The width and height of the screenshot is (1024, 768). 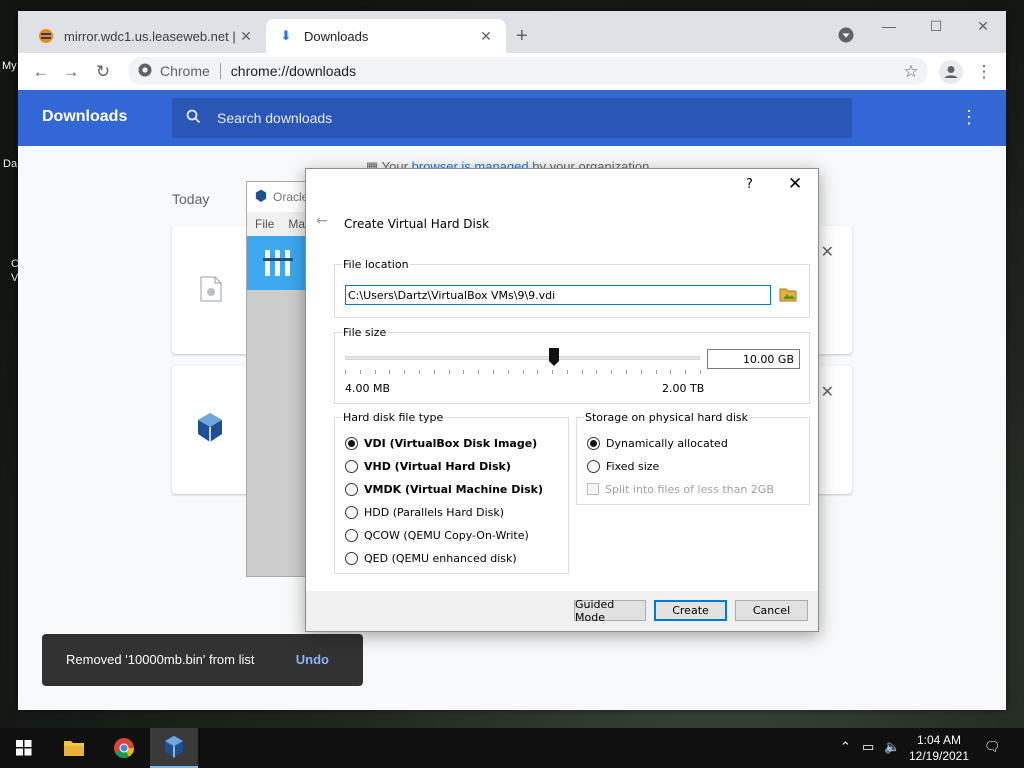 I want to click on virtualbox-manager-window: Oracle File Ma, so click(x=277, y=379).